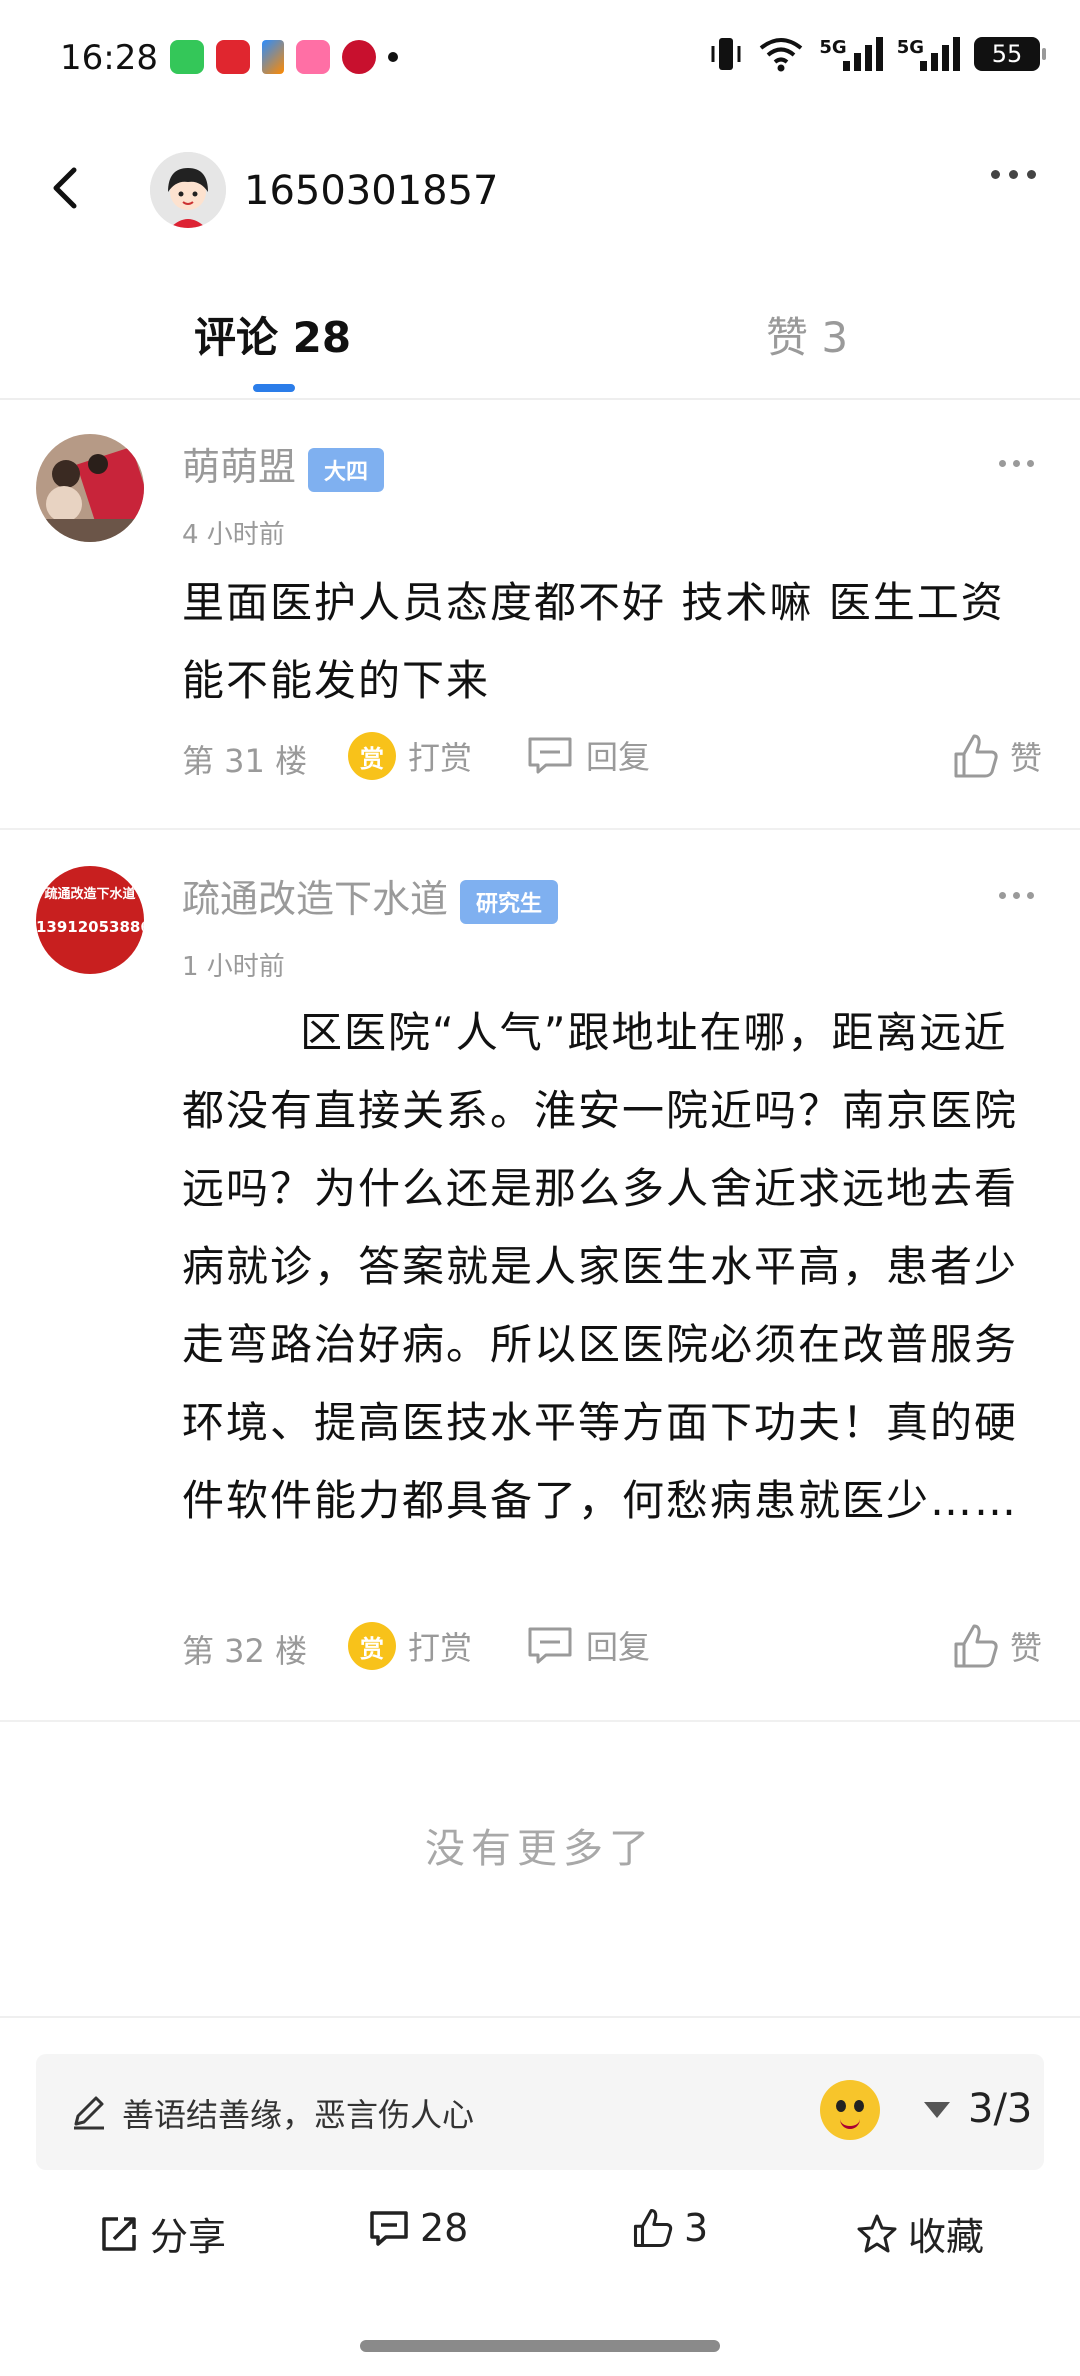 The image size is (1080, 2376). I want to click on more-options-icon, so click(1013, 174).